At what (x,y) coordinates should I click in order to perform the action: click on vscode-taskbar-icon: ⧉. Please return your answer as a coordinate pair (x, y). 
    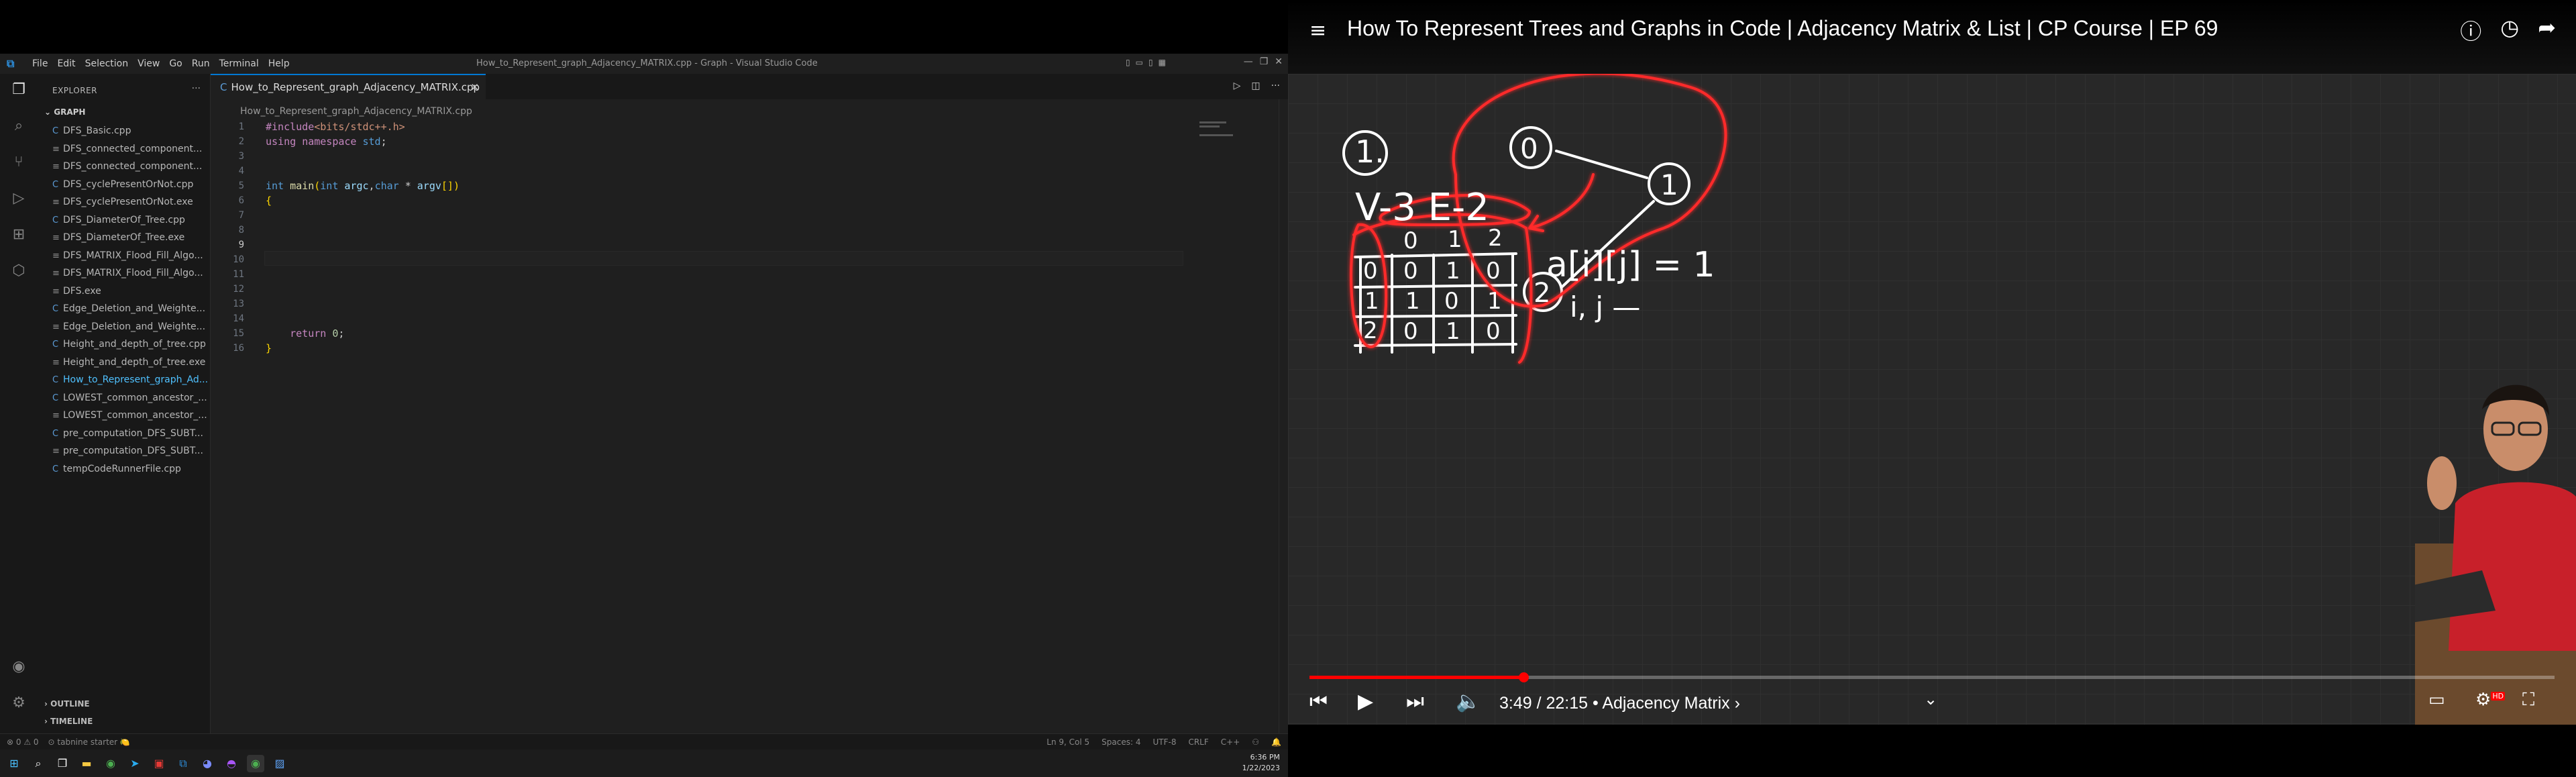
    Looking at the image, I should click on (183, 763).